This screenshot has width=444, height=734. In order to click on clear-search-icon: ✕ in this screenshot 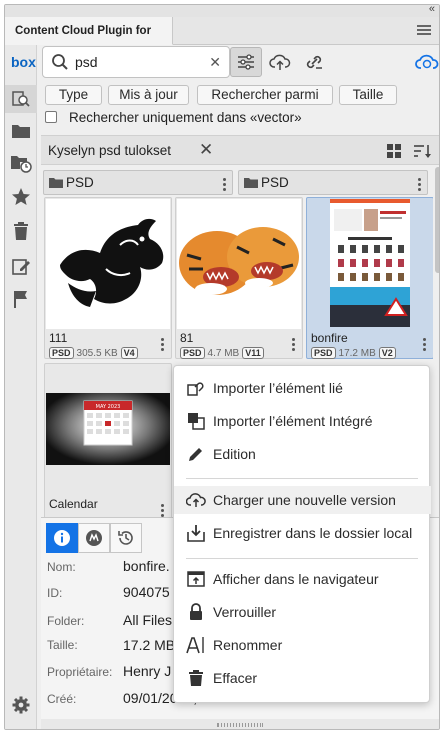, I will do `click(215, 62)`.